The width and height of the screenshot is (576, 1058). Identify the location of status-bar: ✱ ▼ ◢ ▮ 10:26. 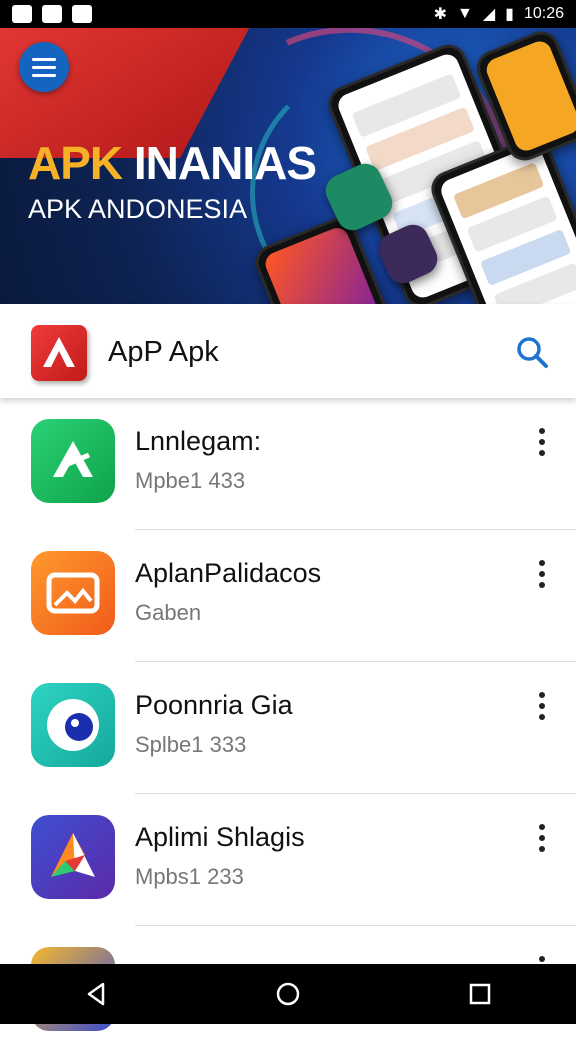
(288, 14).